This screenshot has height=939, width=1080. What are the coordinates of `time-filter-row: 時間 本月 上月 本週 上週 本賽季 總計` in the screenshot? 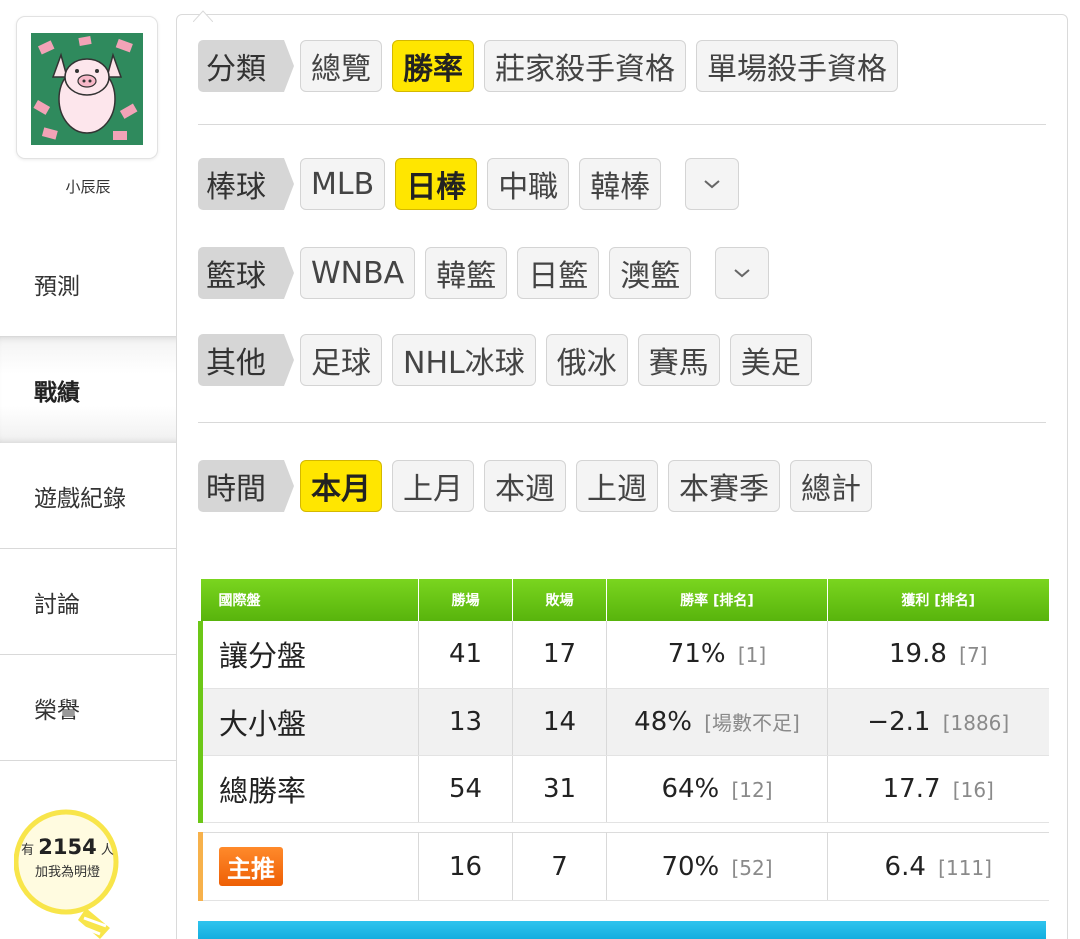 It's located at (540, 486).